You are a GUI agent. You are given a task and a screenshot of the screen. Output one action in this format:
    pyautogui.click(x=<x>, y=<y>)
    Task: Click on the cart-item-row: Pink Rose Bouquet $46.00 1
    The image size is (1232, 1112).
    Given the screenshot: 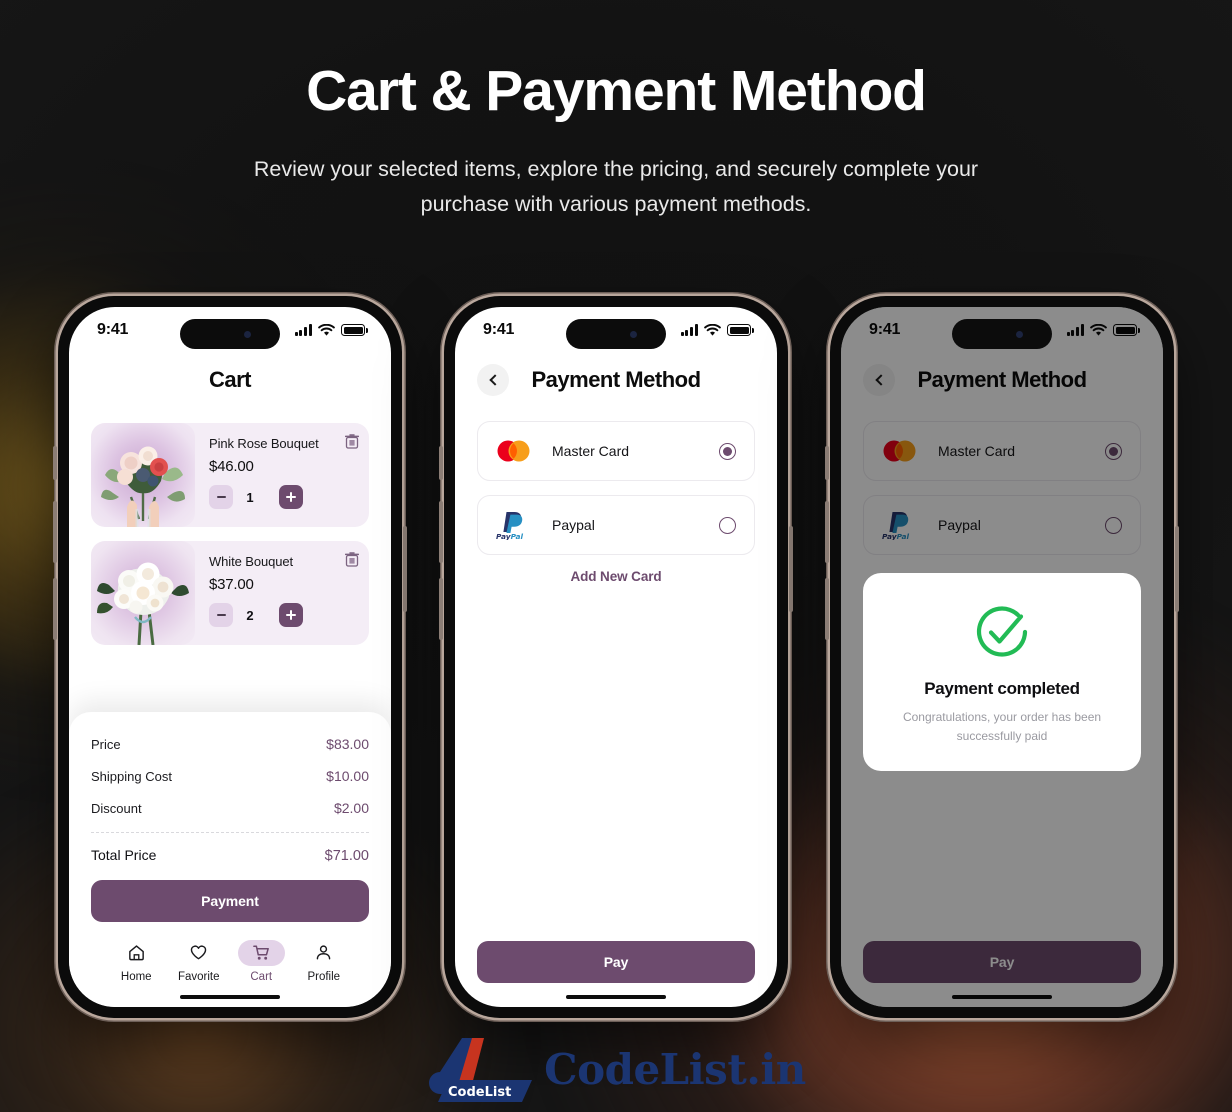 What is the action you would take?
    pyautogui.click(x=230, y=475)
    